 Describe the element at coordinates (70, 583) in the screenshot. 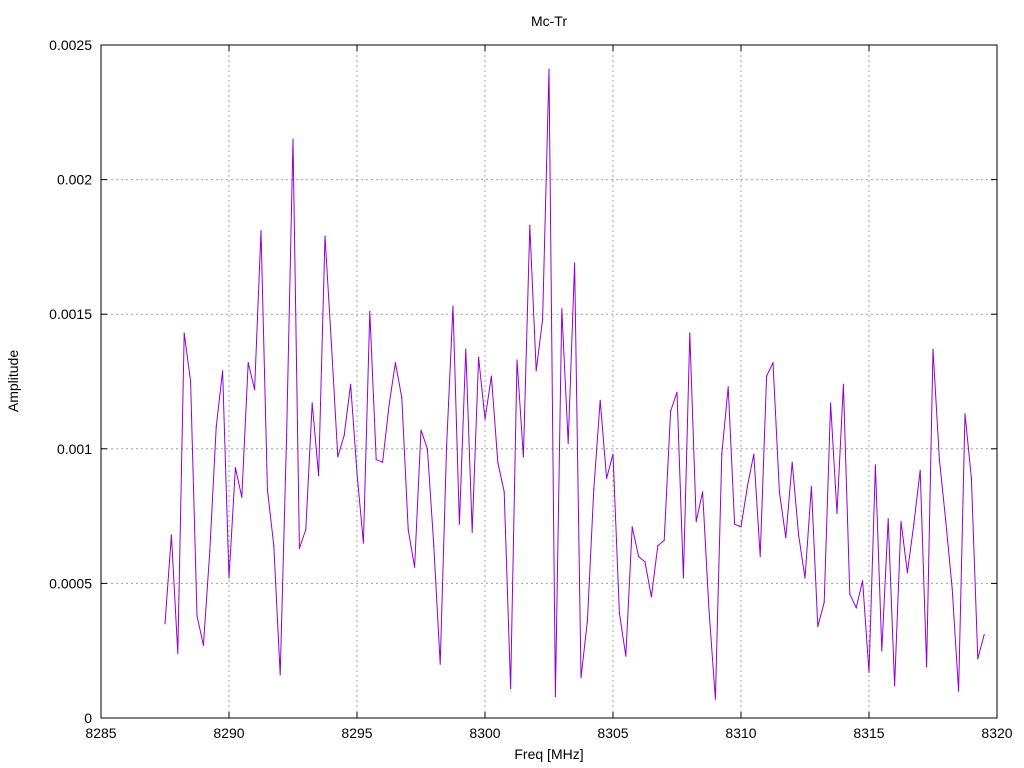

I see `y-tick-label: 0.0005` at that location.